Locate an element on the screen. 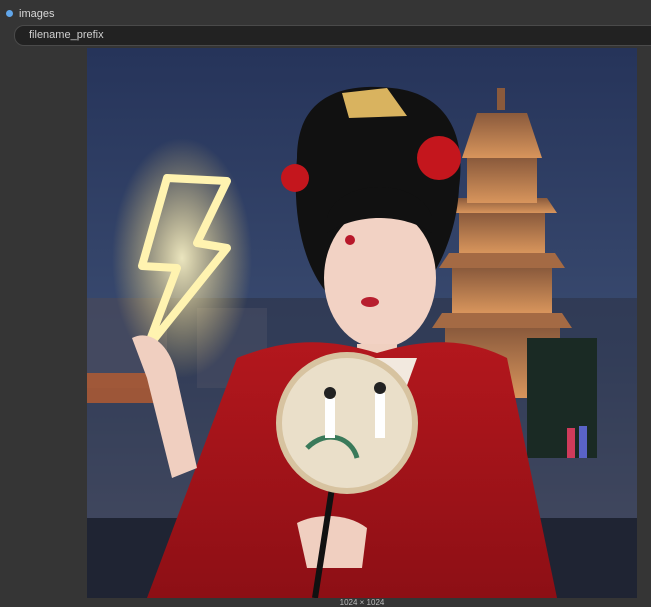  image-dimensions: 1024 × 1024 is located at coordinates (362, 602).